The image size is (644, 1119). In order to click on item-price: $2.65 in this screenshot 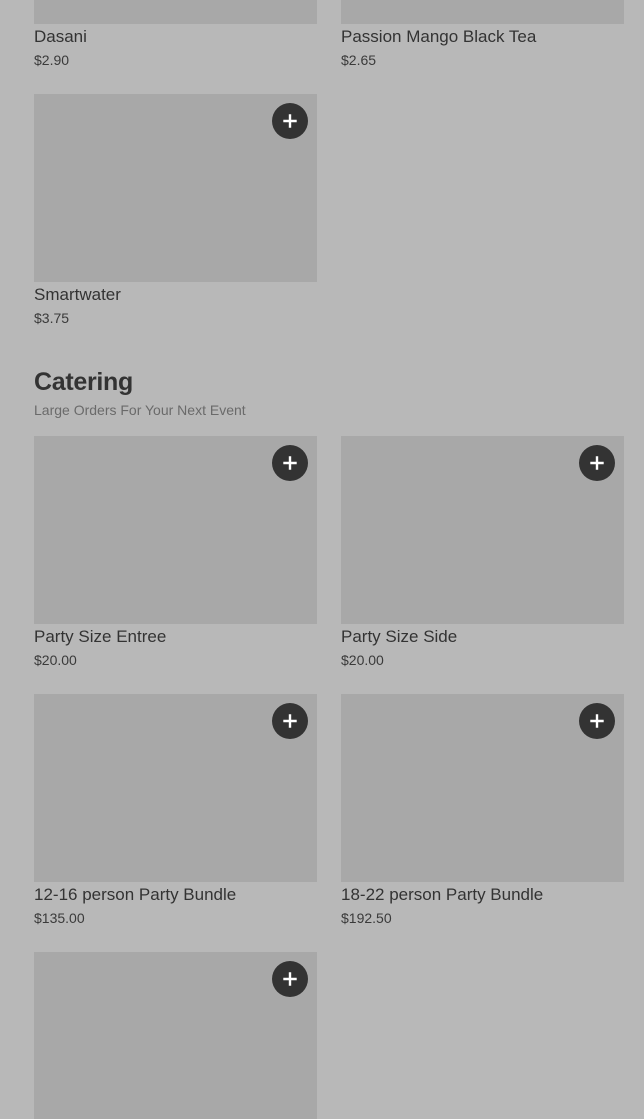, I will do `click(359, 60)`.